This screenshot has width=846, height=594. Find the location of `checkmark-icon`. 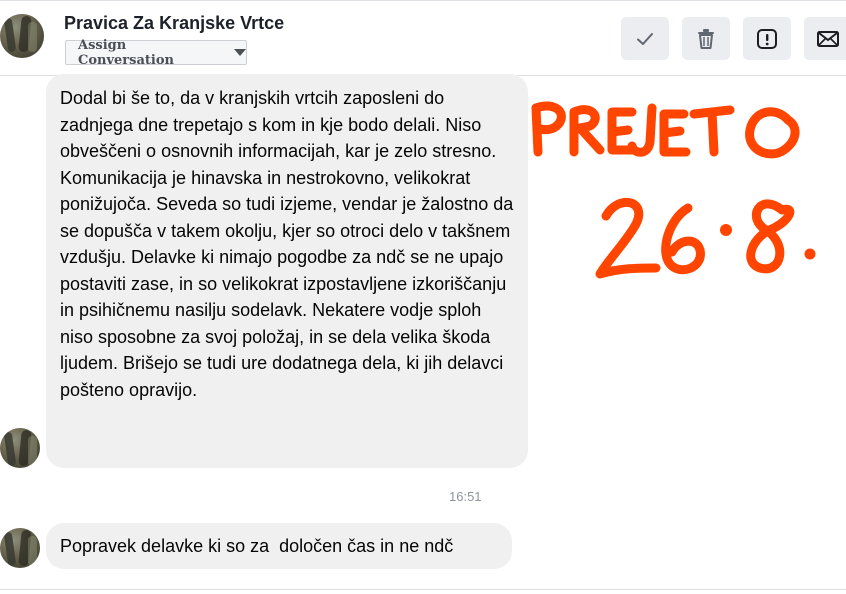

checkmark-icon is located at coordinates (645, 38).